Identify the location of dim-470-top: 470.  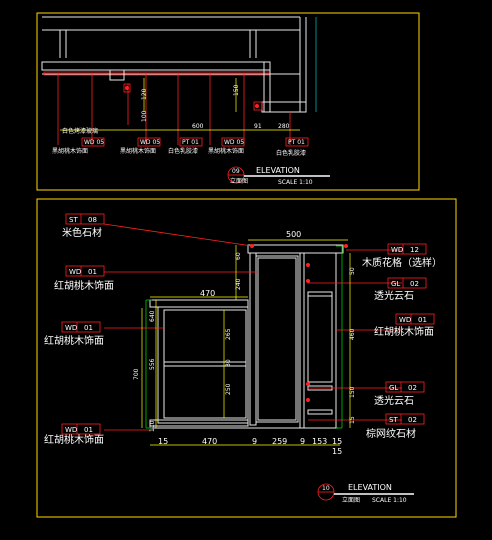
(207, 293).